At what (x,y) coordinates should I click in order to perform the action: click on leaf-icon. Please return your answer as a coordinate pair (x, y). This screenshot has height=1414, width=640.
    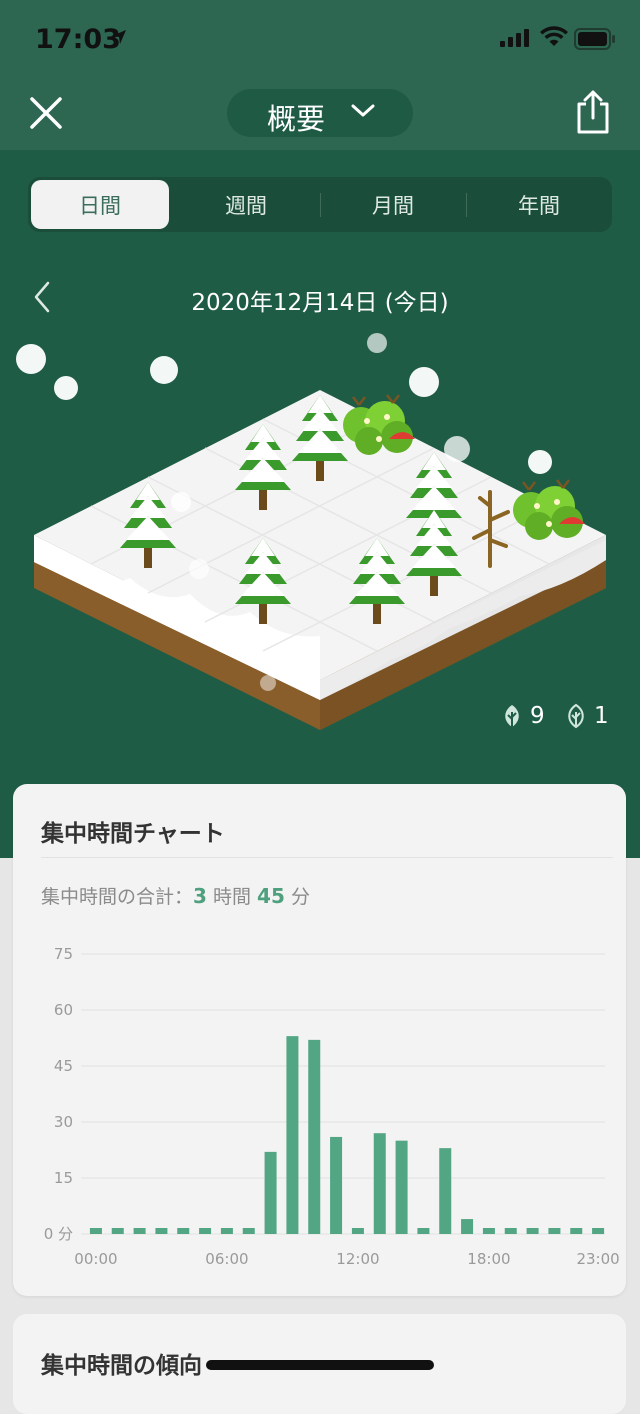
    Looking at the image, I should click on (512, 716).